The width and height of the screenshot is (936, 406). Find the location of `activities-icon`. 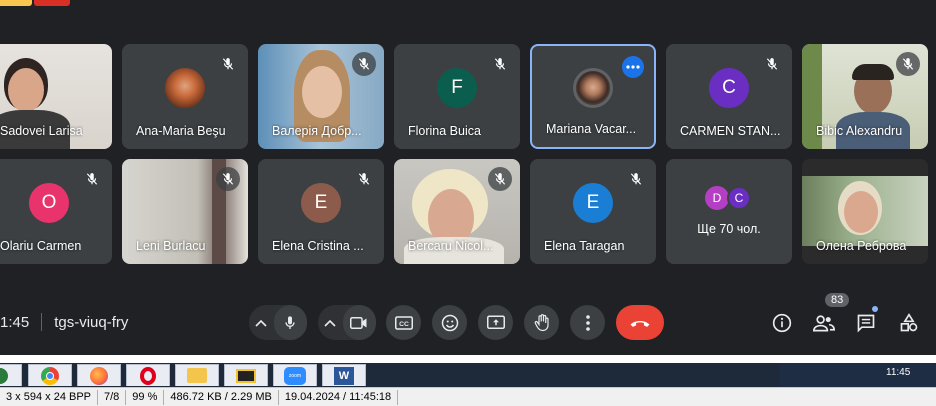

activities-icon is located at coordinates (909, 322).